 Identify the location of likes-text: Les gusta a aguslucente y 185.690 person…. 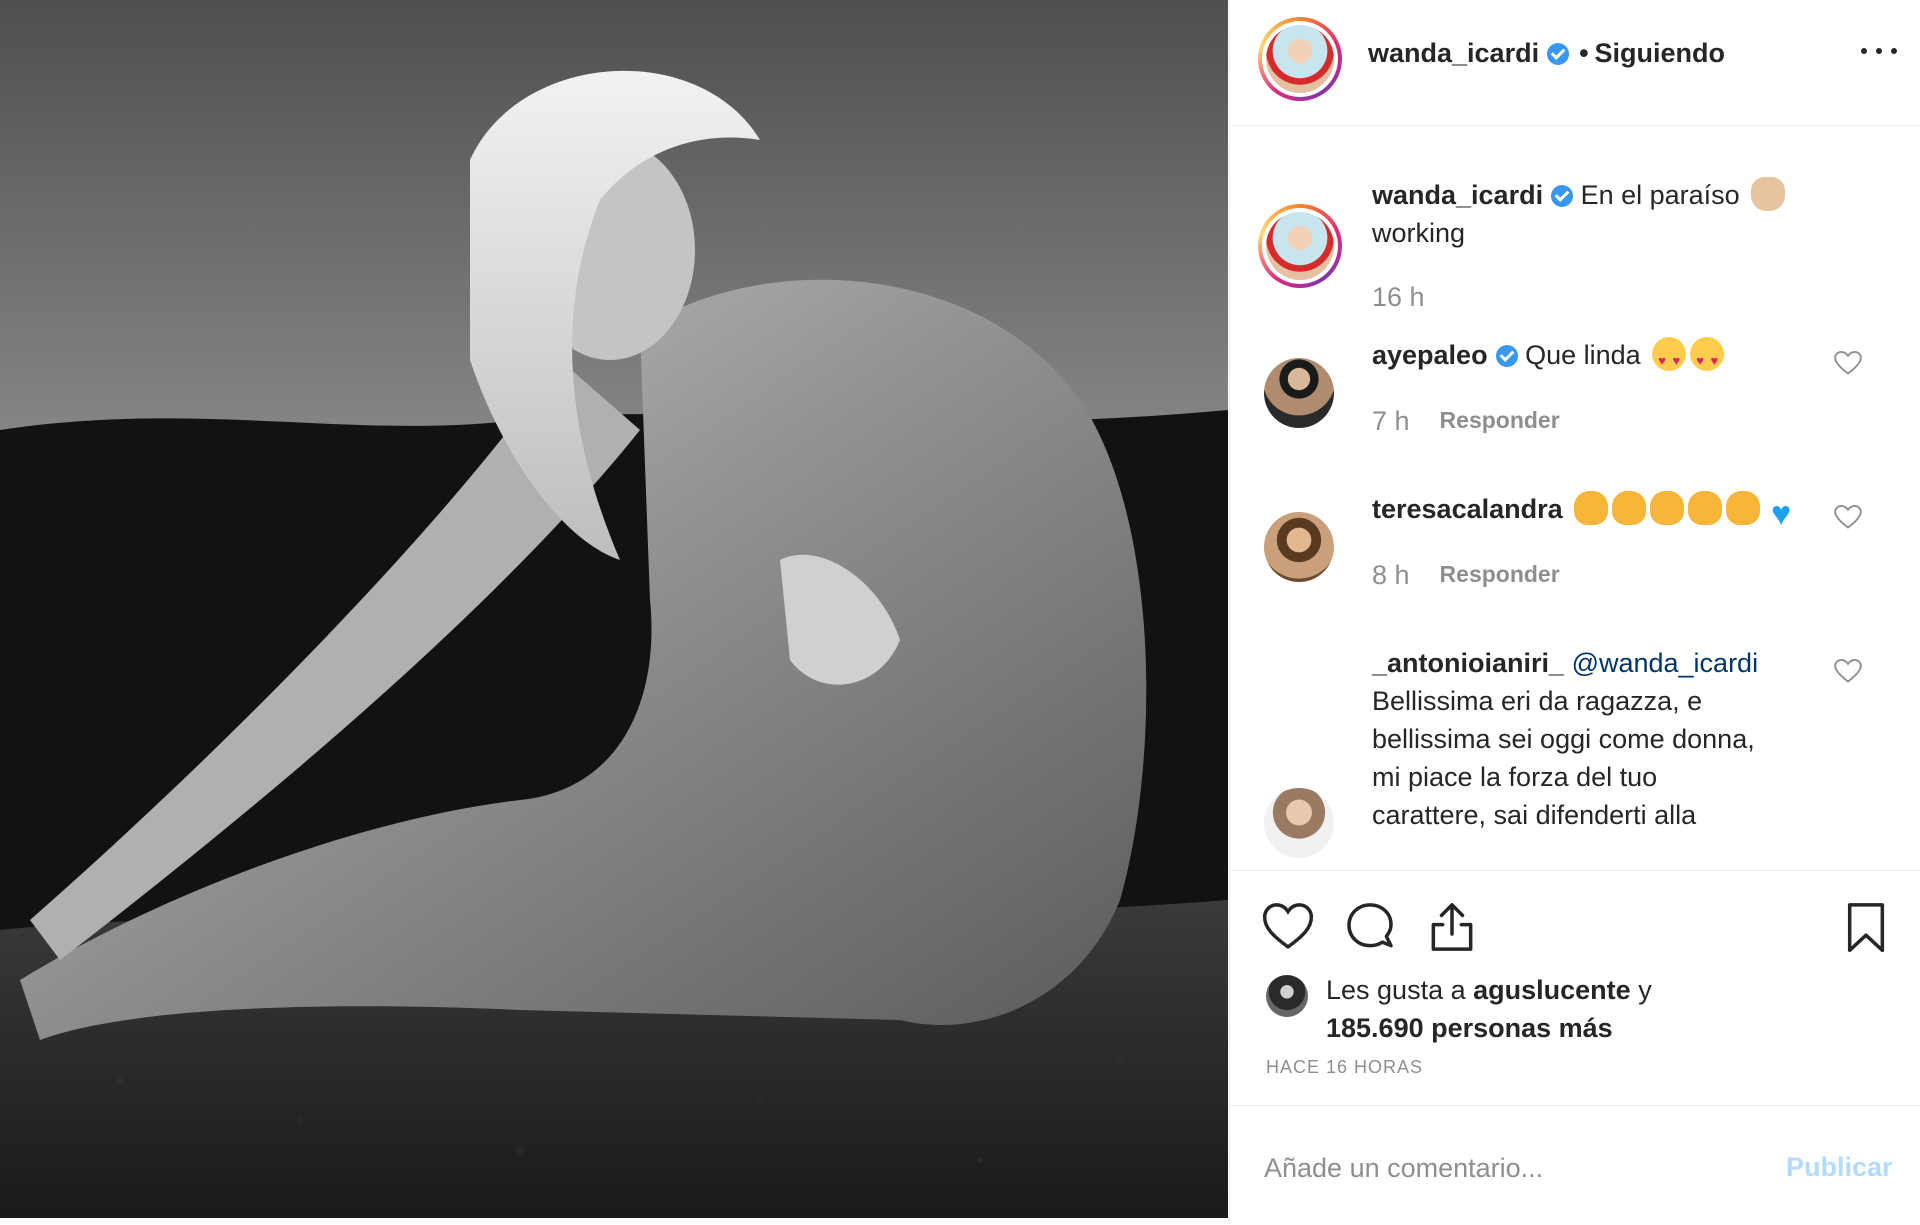
(1606, 1009).